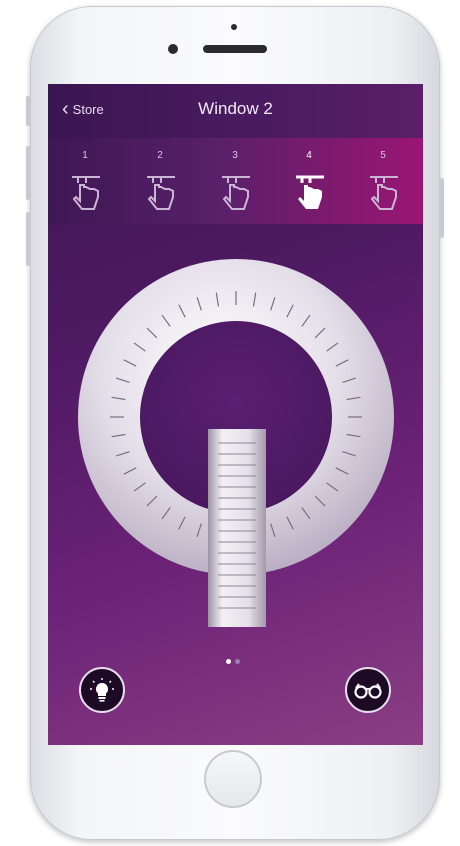 The height and width of the screenshot is (846, 460). I want to click on lightbulb-icon, so click(102, 690).